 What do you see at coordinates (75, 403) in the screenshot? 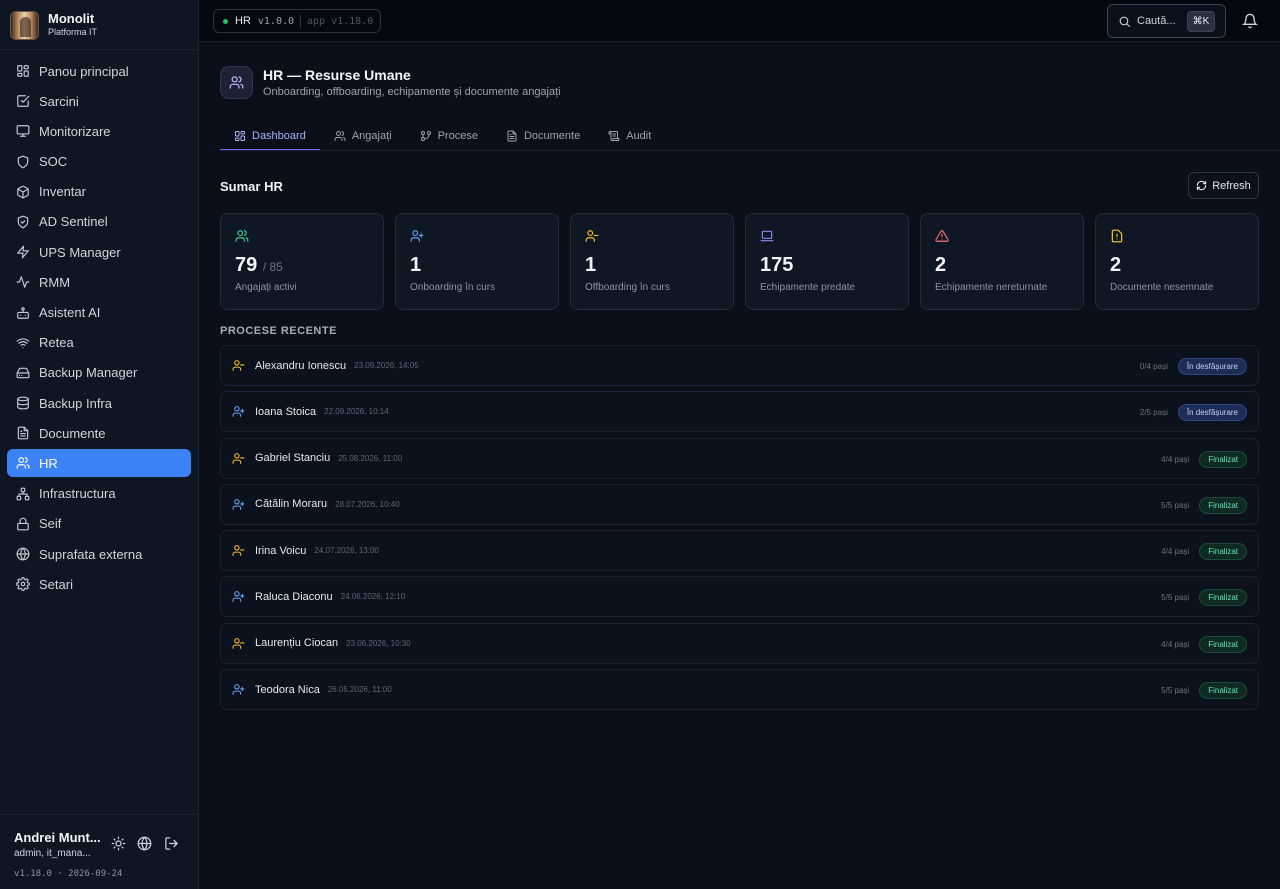
I see `sidebar-item-label: Backup Infra` at bounding box center [75, 403].